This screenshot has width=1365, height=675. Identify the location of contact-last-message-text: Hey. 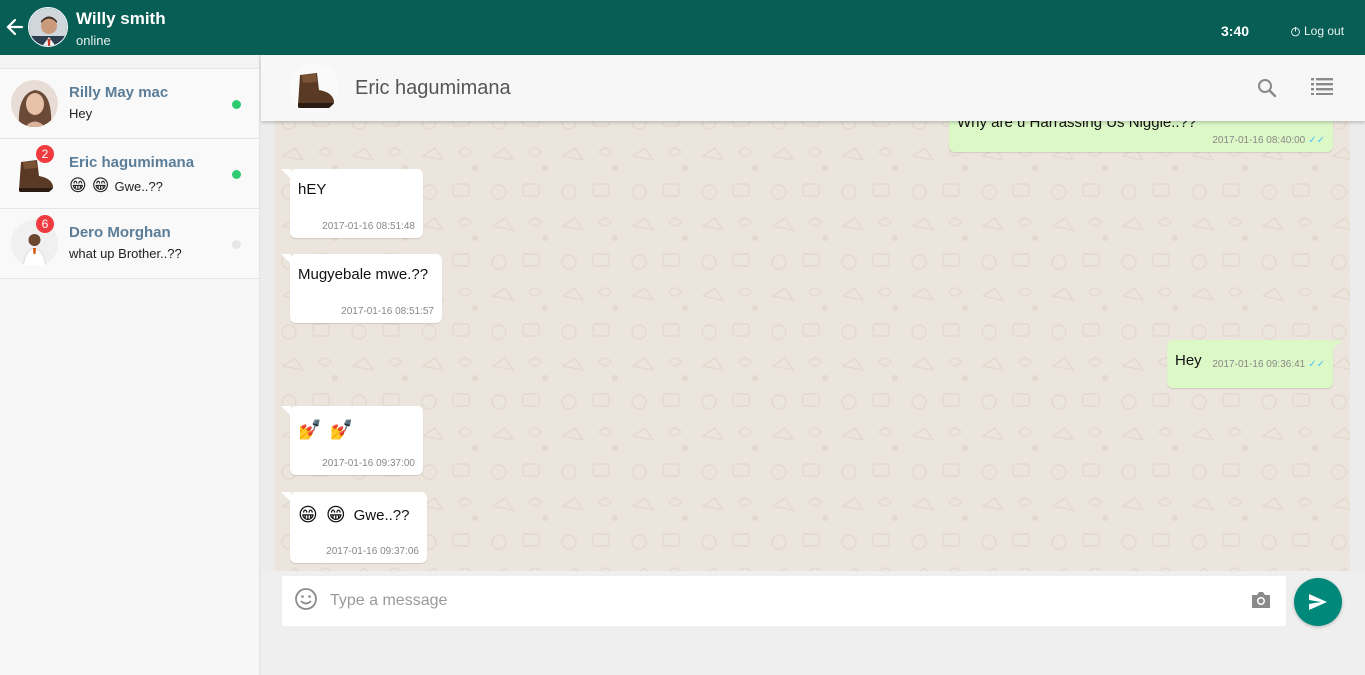
(81, 113).